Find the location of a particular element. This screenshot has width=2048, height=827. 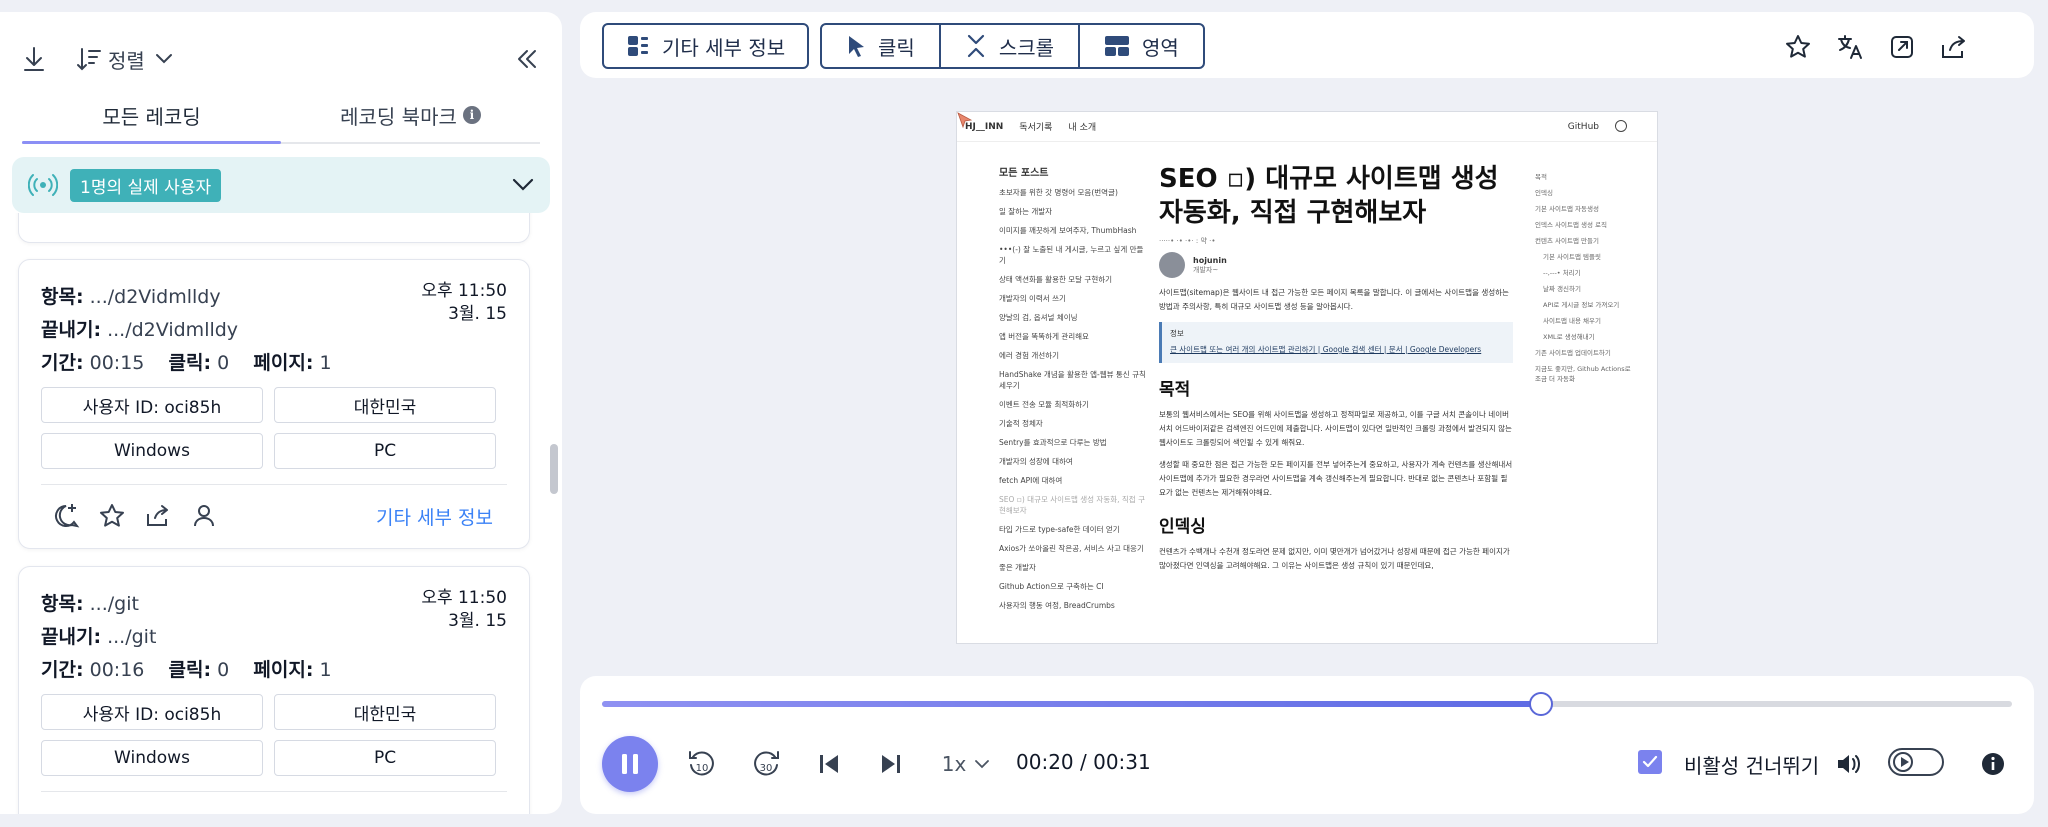

preview-nav-reading: 독서기록 is located at coordinates (1035, 126).